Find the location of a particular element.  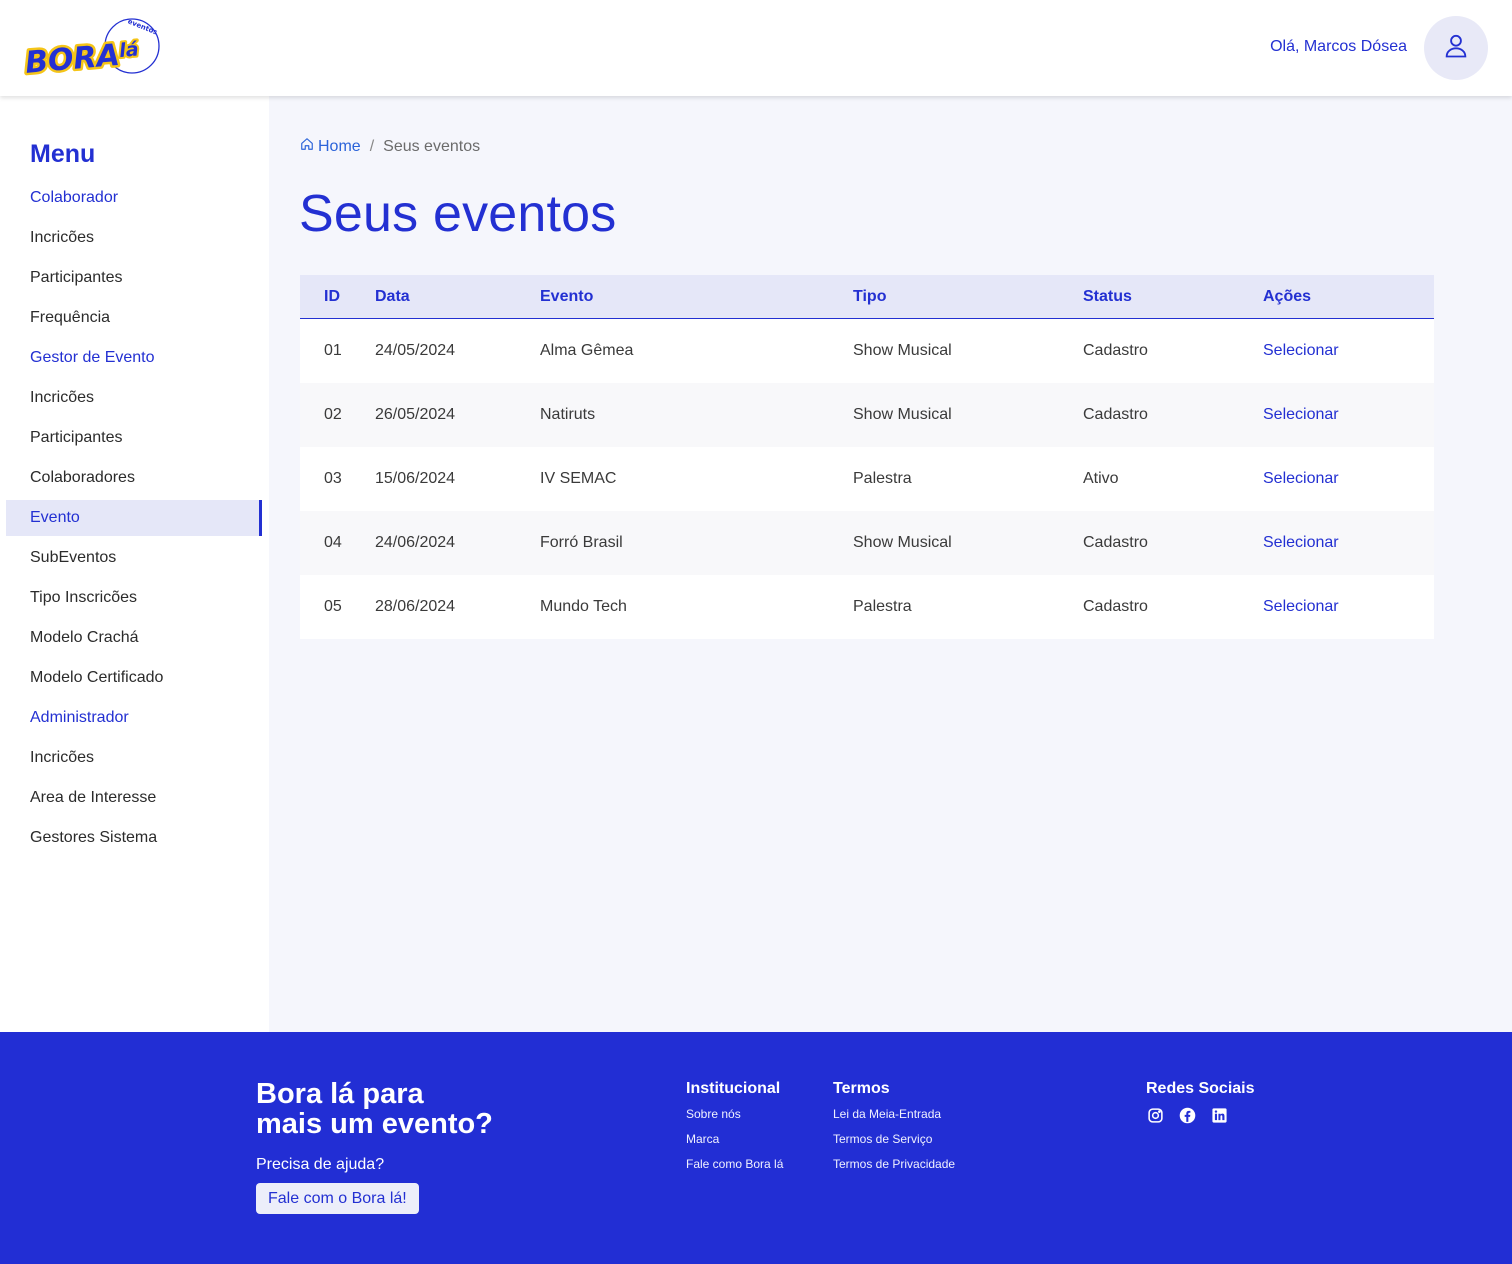

sidebar-item-gestor-inscricoes: Incricões is located at coordinates (134, 398).